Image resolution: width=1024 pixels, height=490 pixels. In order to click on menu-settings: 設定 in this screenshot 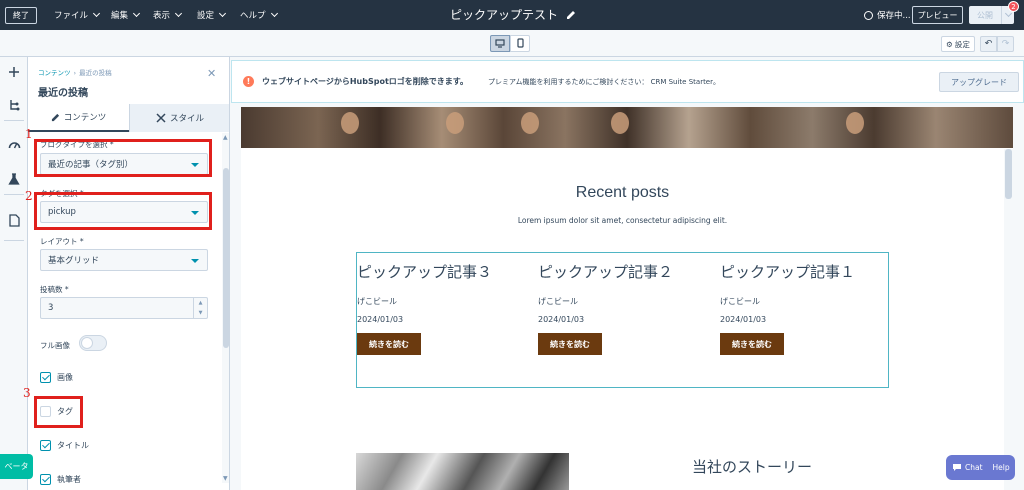, I will do `click(212, 15)`.